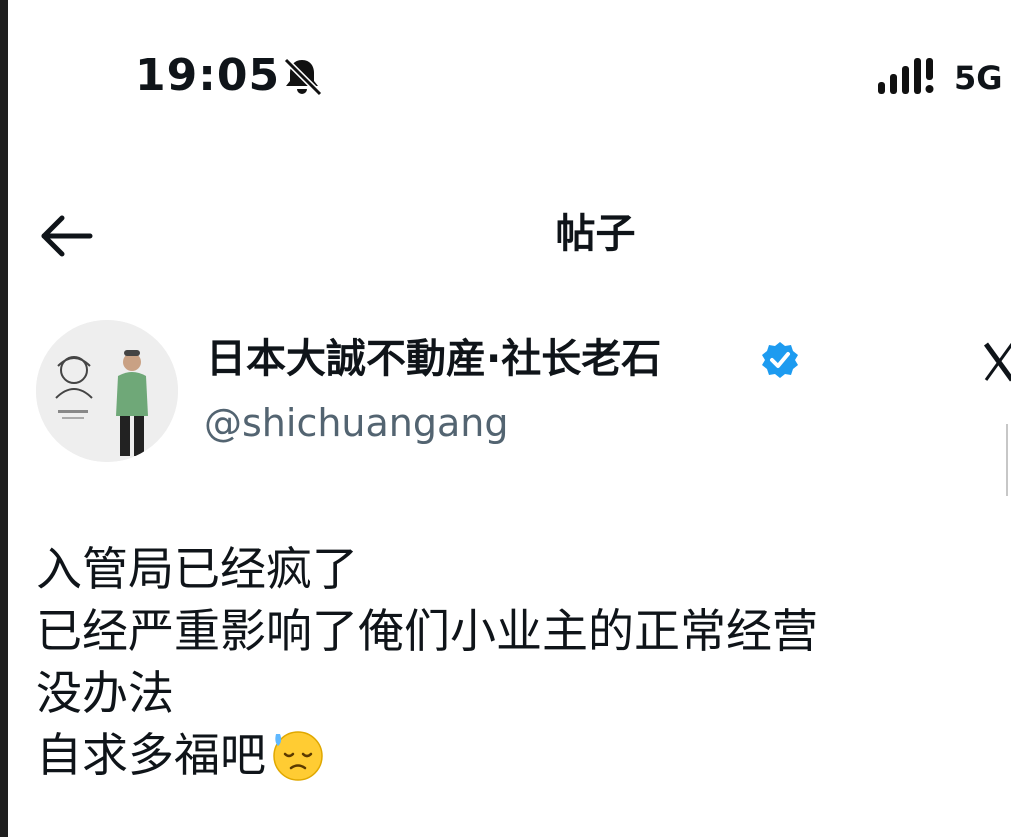 The height and width of the screenshot is (837, 1011). I want to click on network-type: 5G, so click(978, 78).